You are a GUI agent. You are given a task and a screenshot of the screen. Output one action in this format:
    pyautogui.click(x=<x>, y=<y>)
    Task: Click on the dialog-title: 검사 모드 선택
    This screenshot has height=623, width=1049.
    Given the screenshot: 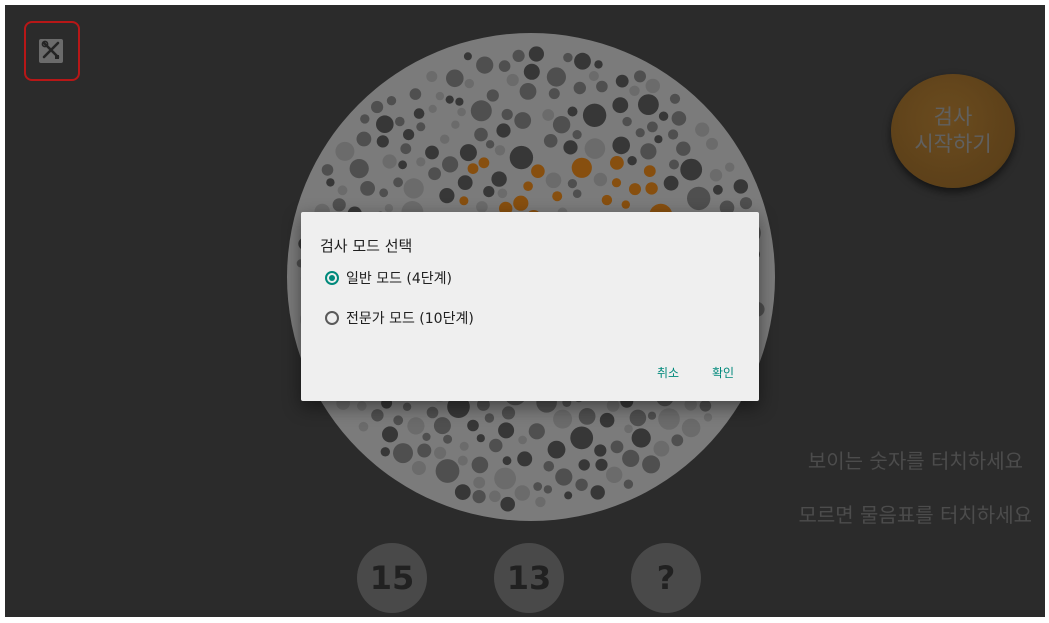 What is the action you would take?
    pyautogui.click(x=366, y=246)
    